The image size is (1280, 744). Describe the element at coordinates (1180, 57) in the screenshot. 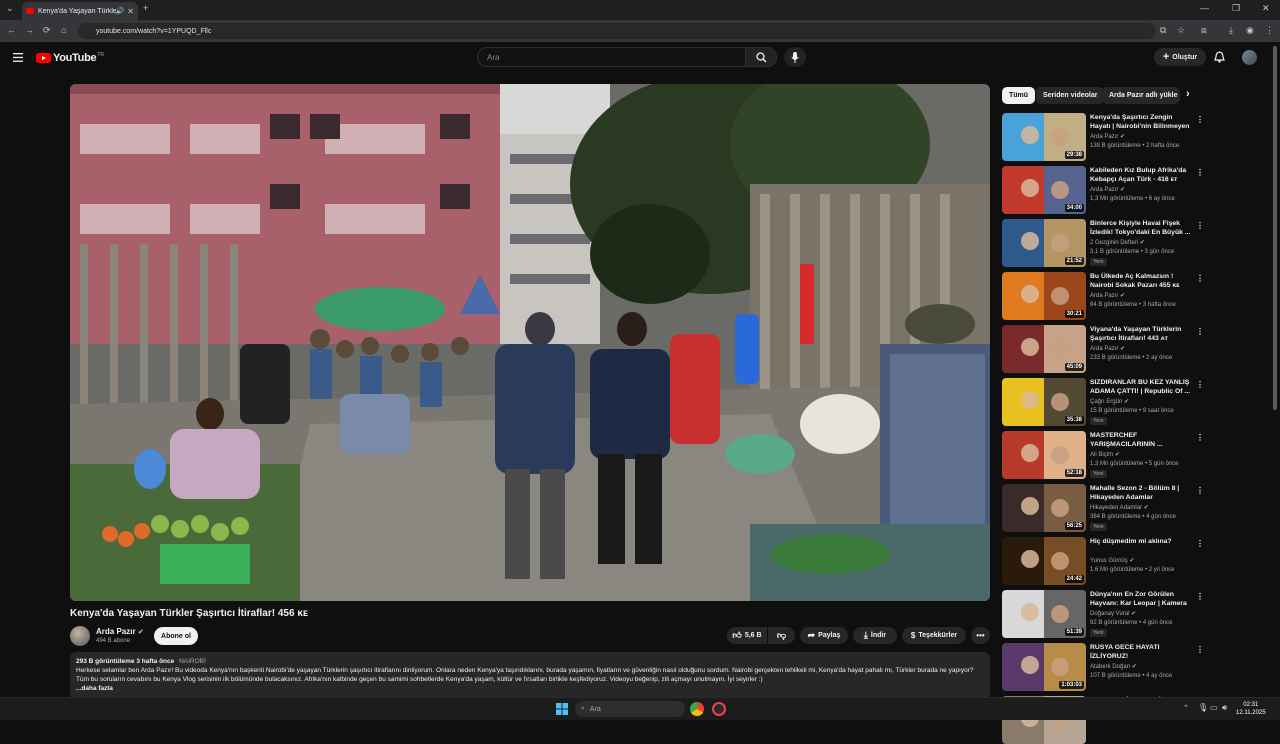

I see `create-button: + Oluştur` at that location.